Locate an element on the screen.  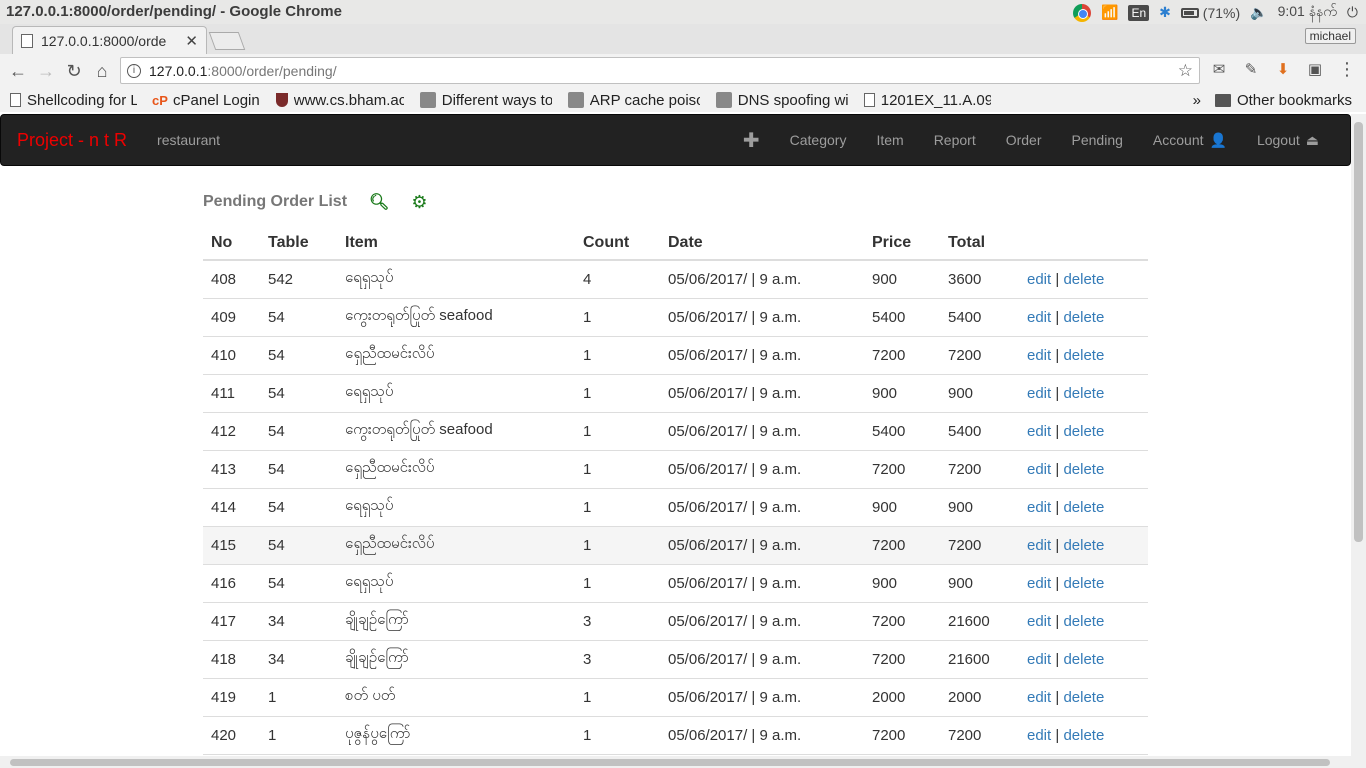
bookmark-star-icon: ☆ is located at coordinates (1185, 71).